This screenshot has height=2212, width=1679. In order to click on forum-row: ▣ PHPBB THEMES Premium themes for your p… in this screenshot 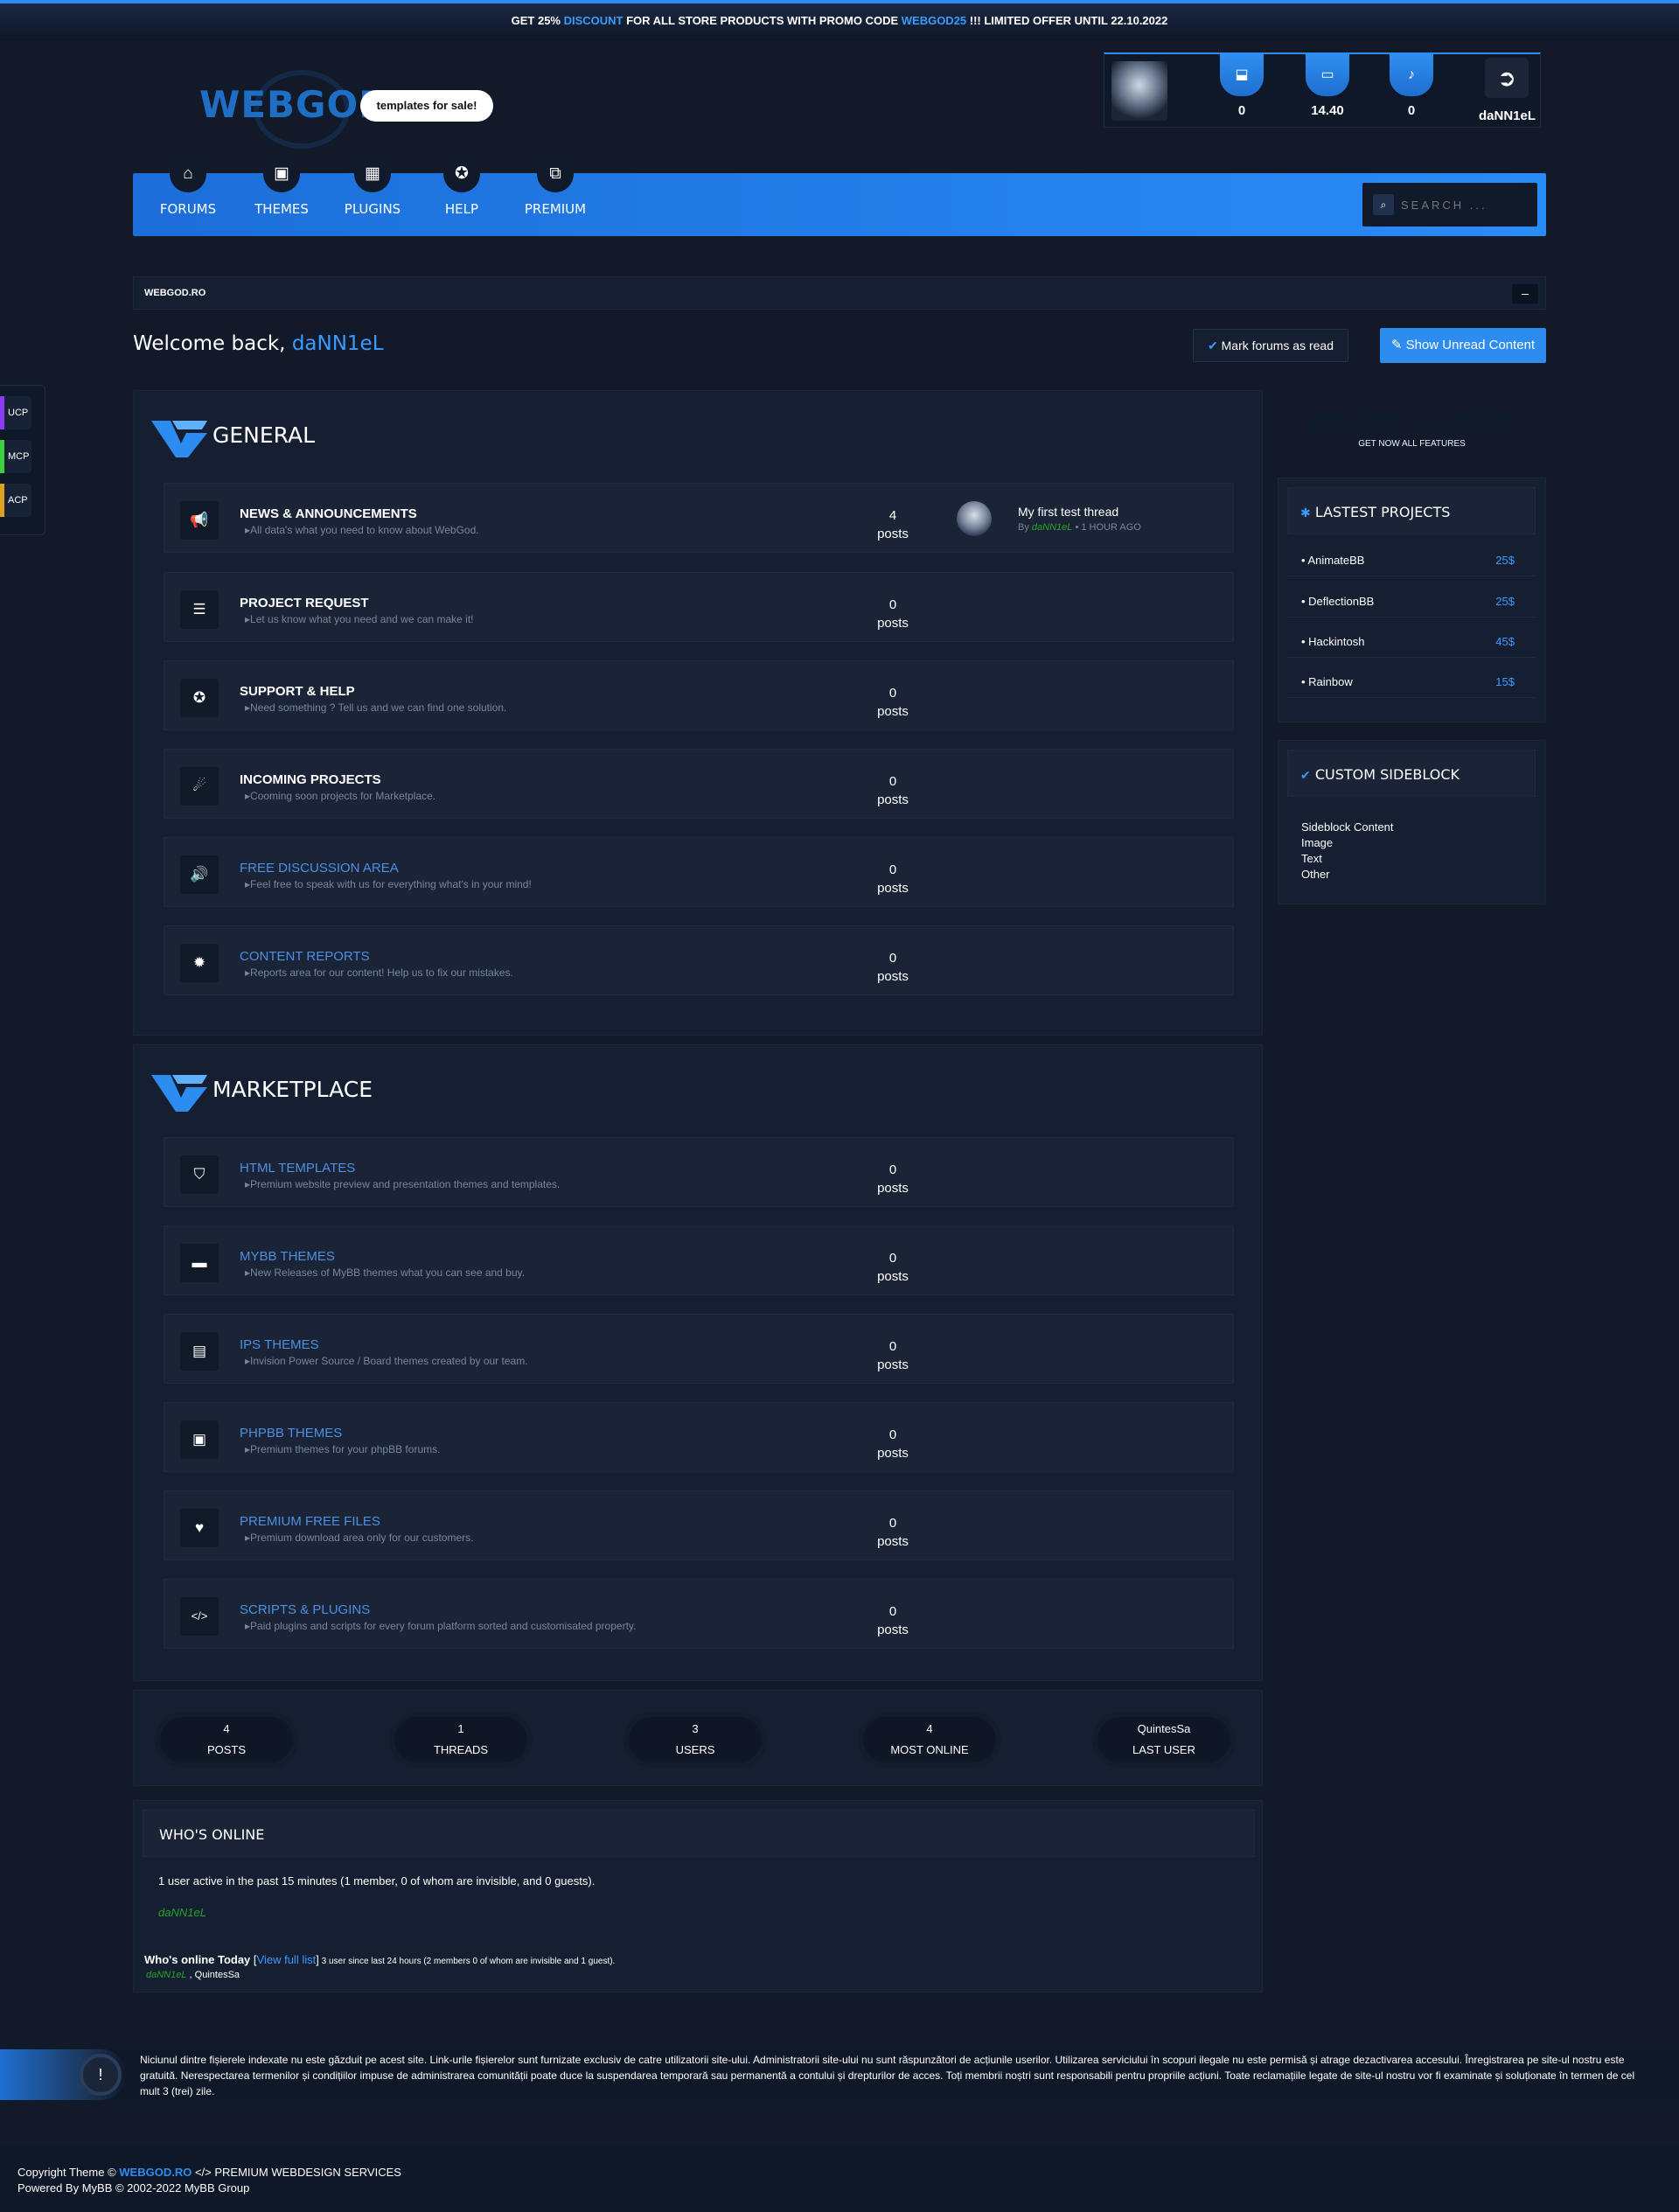, I will do `click(699, 1437)`.